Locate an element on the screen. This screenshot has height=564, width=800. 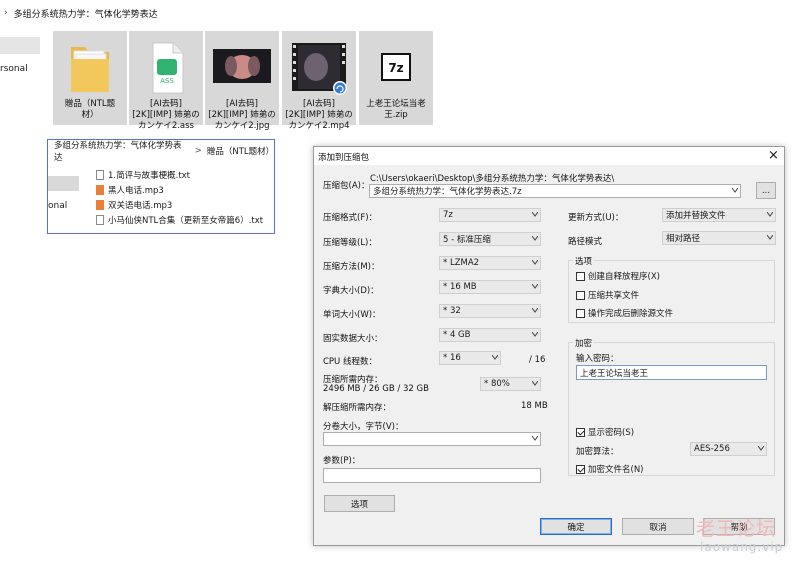
popup-crumb-child: 贈品（NTL题材） is located at coordinates (240, 151).